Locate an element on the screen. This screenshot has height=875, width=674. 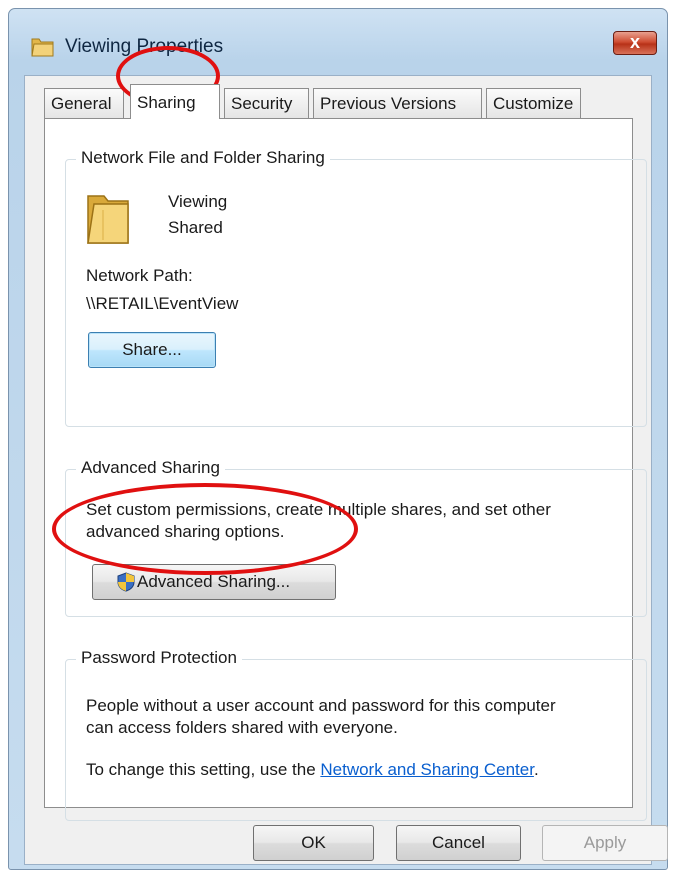
tab-sharing: Sharing is located at coordinates (175, 101).